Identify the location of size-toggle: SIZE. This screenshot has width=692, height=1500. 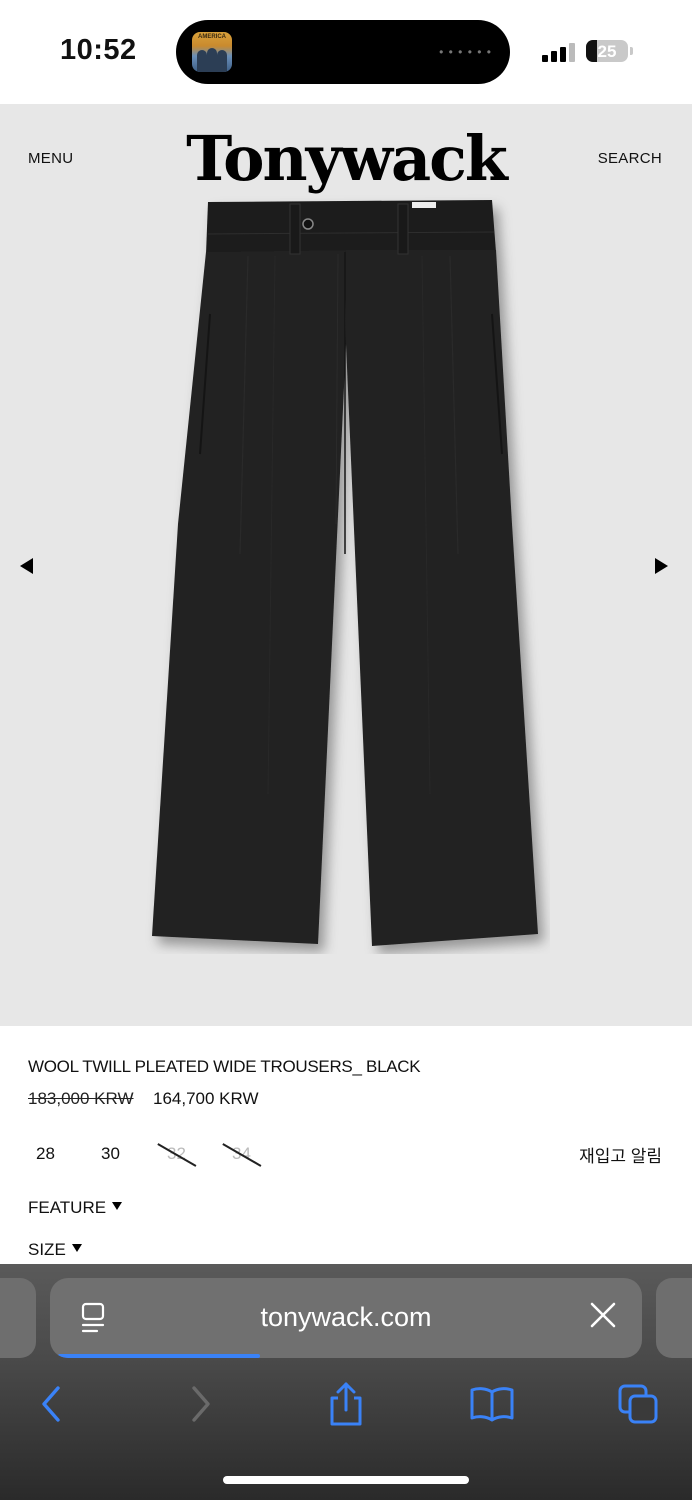
(55, 1250).